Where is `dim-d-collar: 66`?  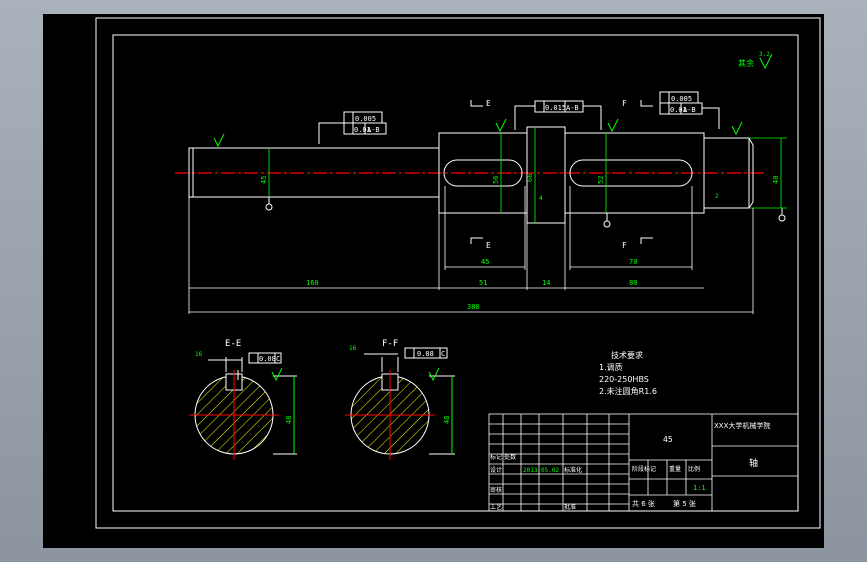
dim-d-collar: 66 is located at coordinates (530, 178).